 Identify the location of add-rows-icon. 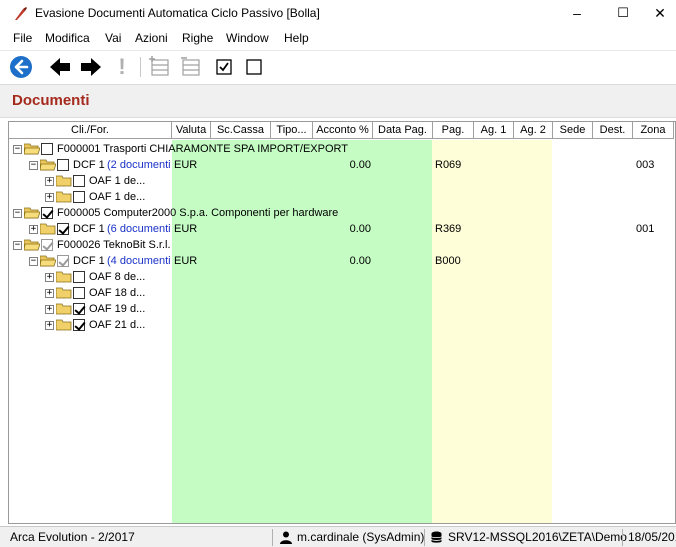
(160, 67).